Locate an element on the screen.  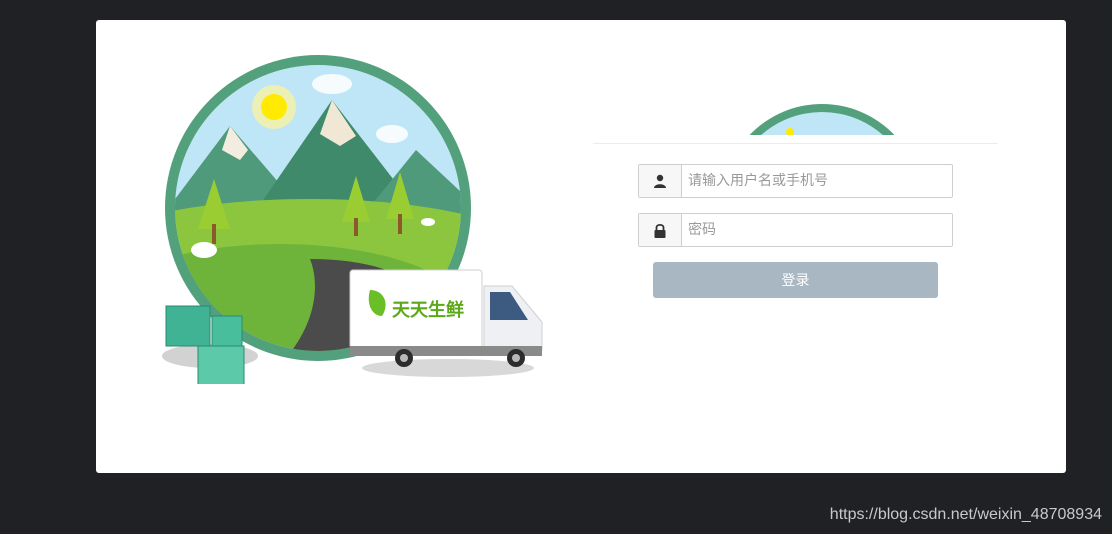
username-field is located at coordinates (795, 181).